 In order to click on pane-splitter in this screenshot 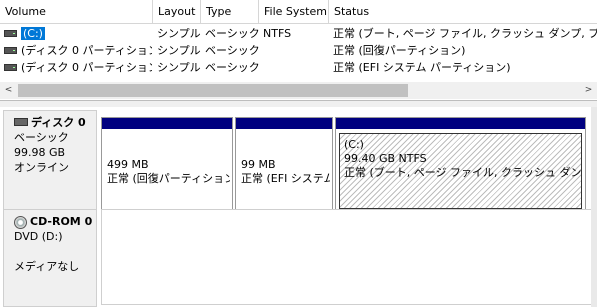, I will do `click(298, 103)`.